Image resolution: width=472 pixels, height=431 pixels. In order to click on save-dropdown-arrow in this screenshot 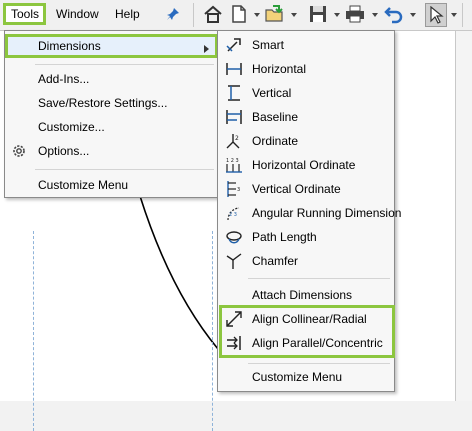, I will do `click(337, 15)`.